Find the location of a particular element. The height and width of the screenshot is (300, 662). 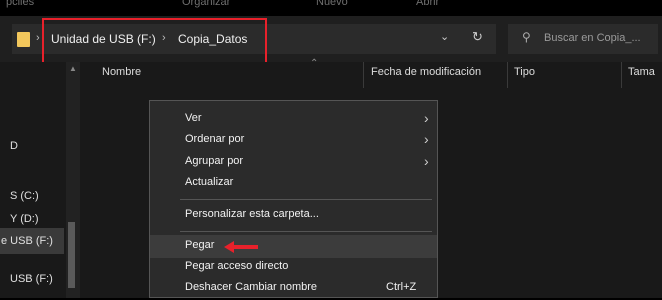

menu-item-label: Ver is located at coordinates (193, 118).